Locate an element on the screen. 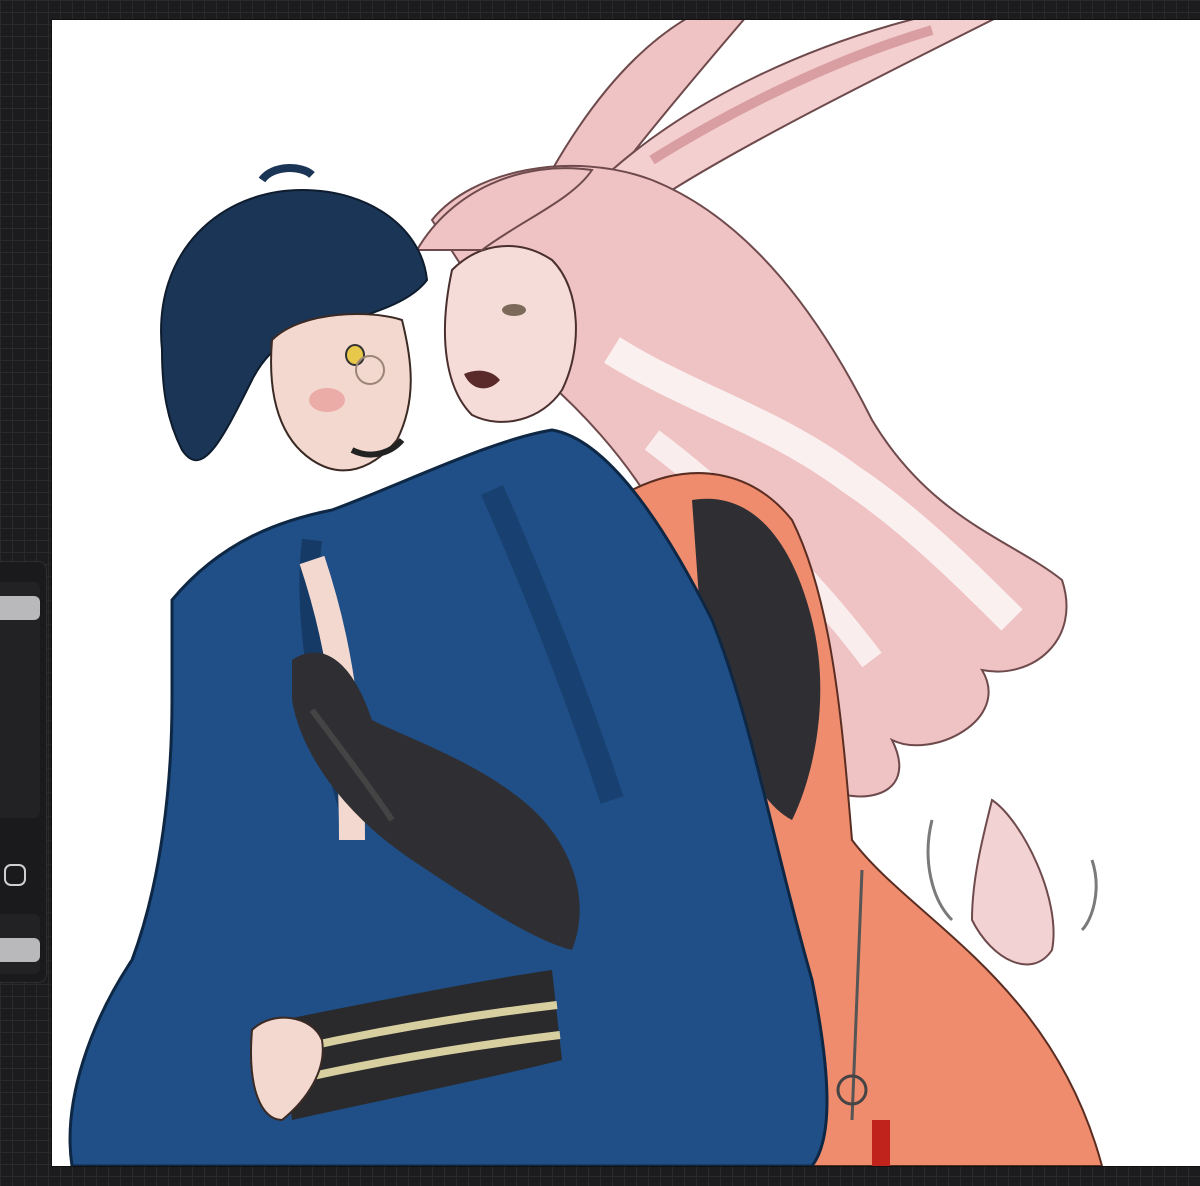 Image resolution: width=1200 pixels, height=1186 pixels. rounded-square-icon is located at coordinates (15, 875).